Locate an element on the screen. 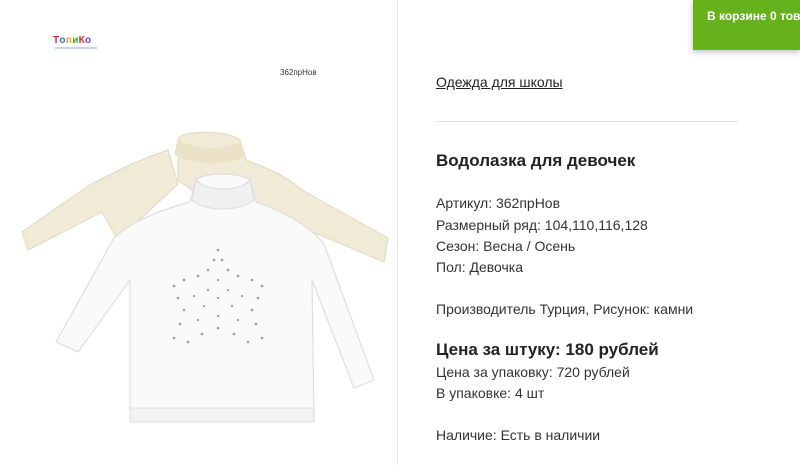 Image resolution: width=800 pixels, height=465 pixels. price-per-item: Цена за штуку: 180 рублей is located at coordinates (547, 349).